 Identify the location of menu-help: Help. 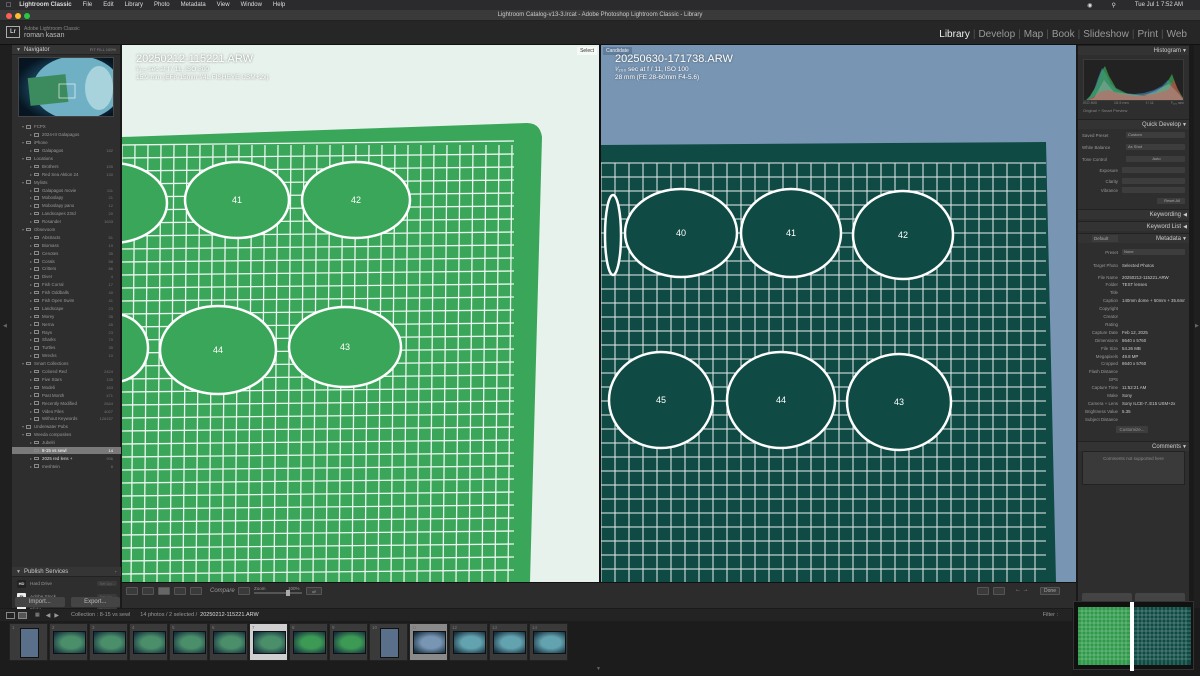
(279, 5).